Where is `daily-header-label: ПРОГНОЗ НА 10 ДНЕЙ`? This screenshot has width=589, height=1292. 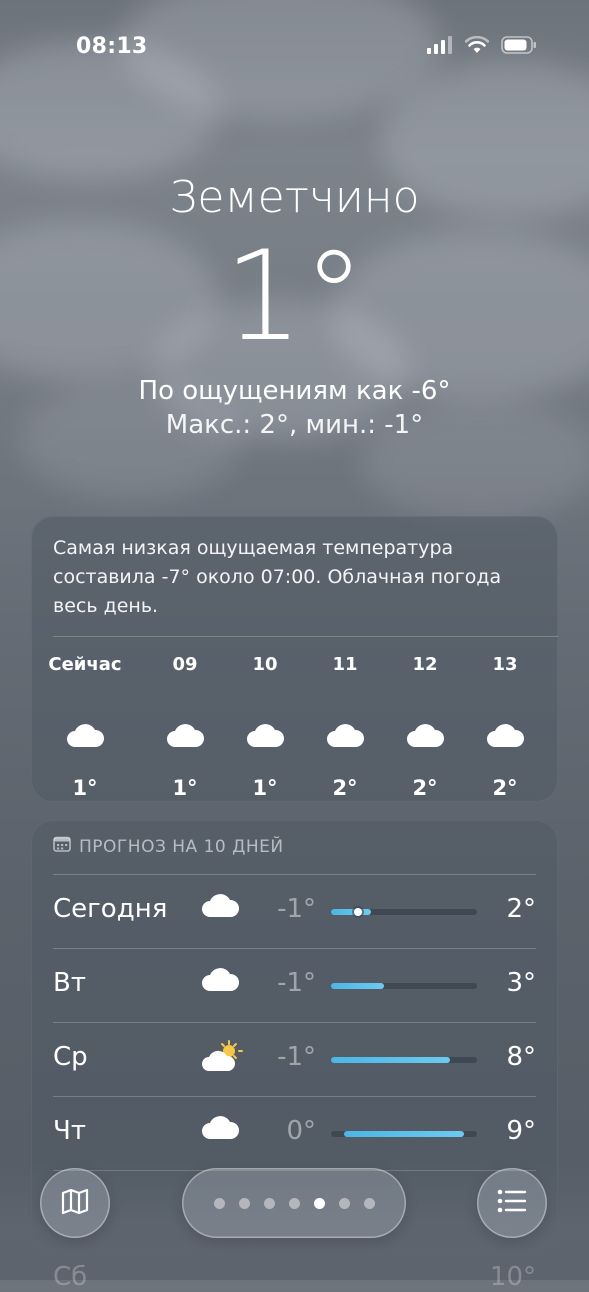 daily-header-label: ПРОГНОЗ НА 10 ДНЕЙ is located at coordinates (181, 846).